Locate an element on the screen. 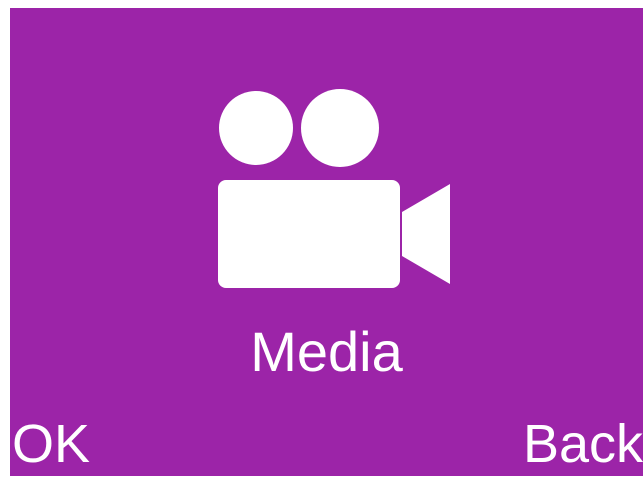  ok-softkey: OK is located at coordinates (51, 444).